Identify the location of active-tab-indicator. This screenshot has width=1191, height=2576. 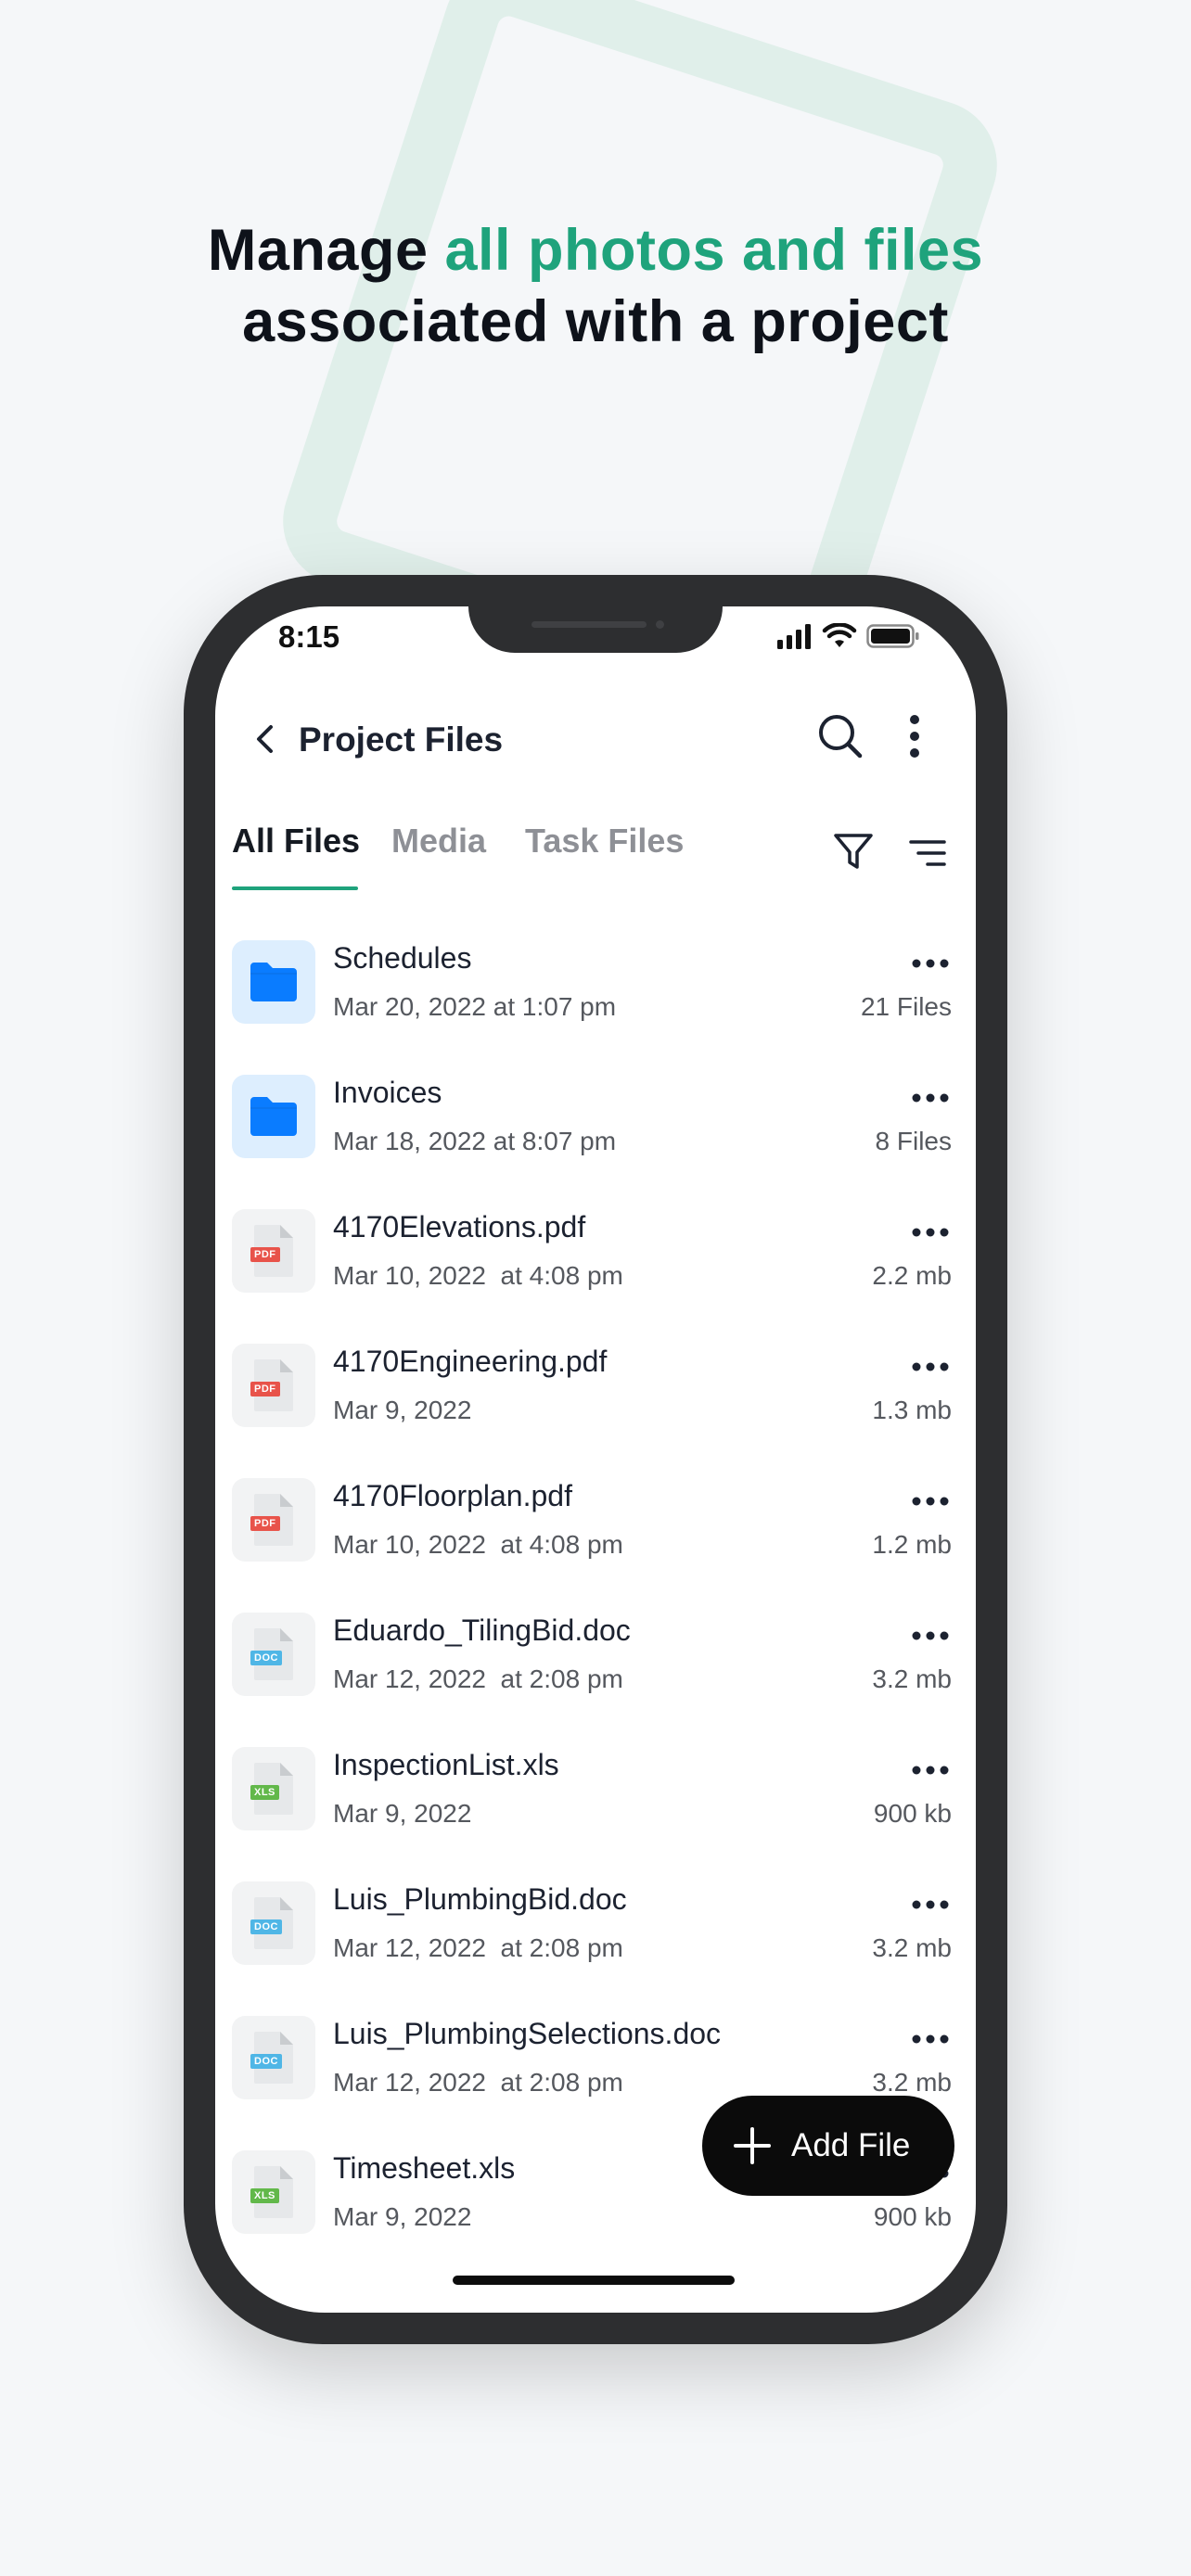
(295, 888).